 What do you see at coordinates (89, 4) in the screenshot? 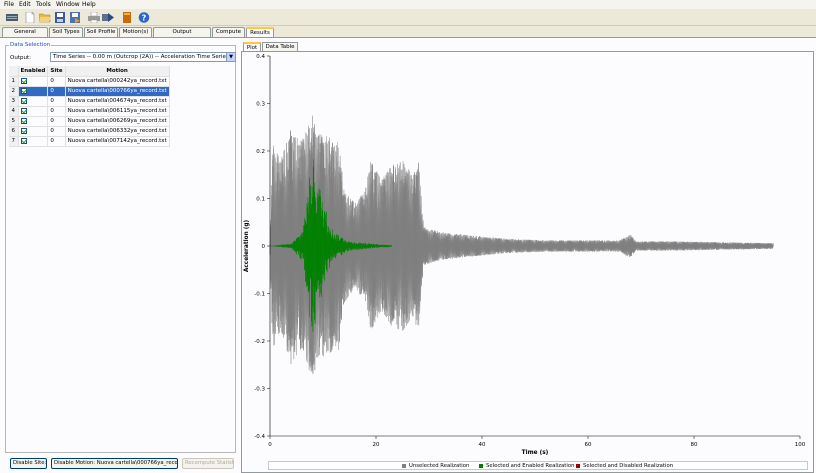
I see `menu-help: Help` at bounding box center [89, 4].